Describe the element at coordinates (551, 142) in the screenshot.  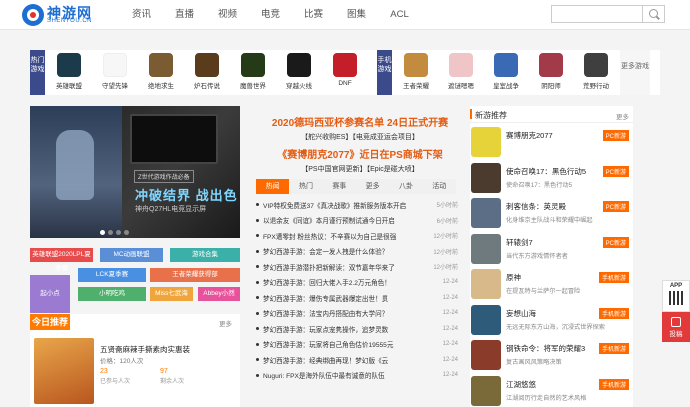
I see `new-game-item: 赛博朋克2077 PC新游` at that location.